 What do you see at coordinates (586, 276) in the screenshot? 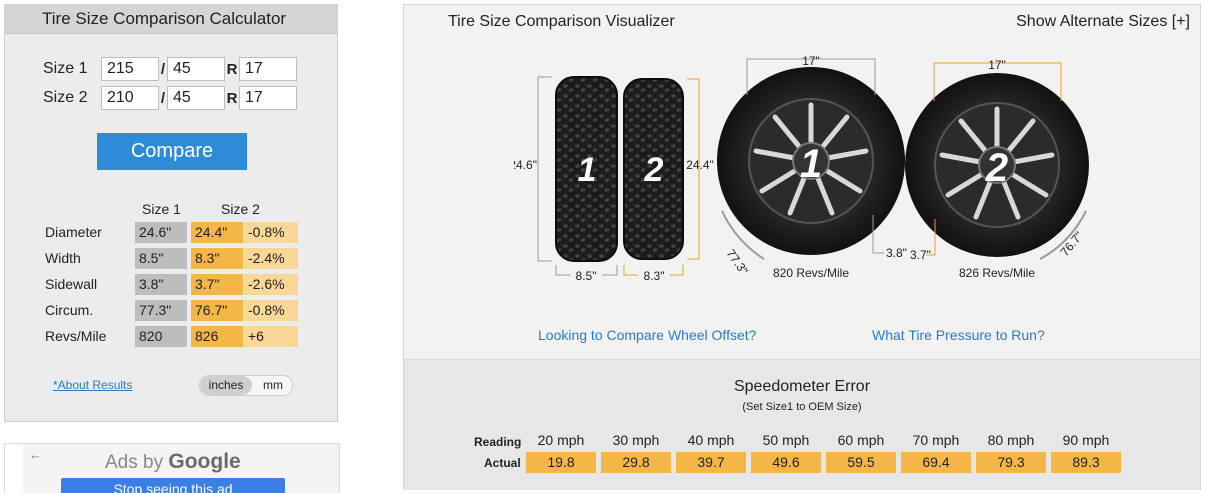
I see `width1-label: 8.5"` at bounding box center [586, 276].